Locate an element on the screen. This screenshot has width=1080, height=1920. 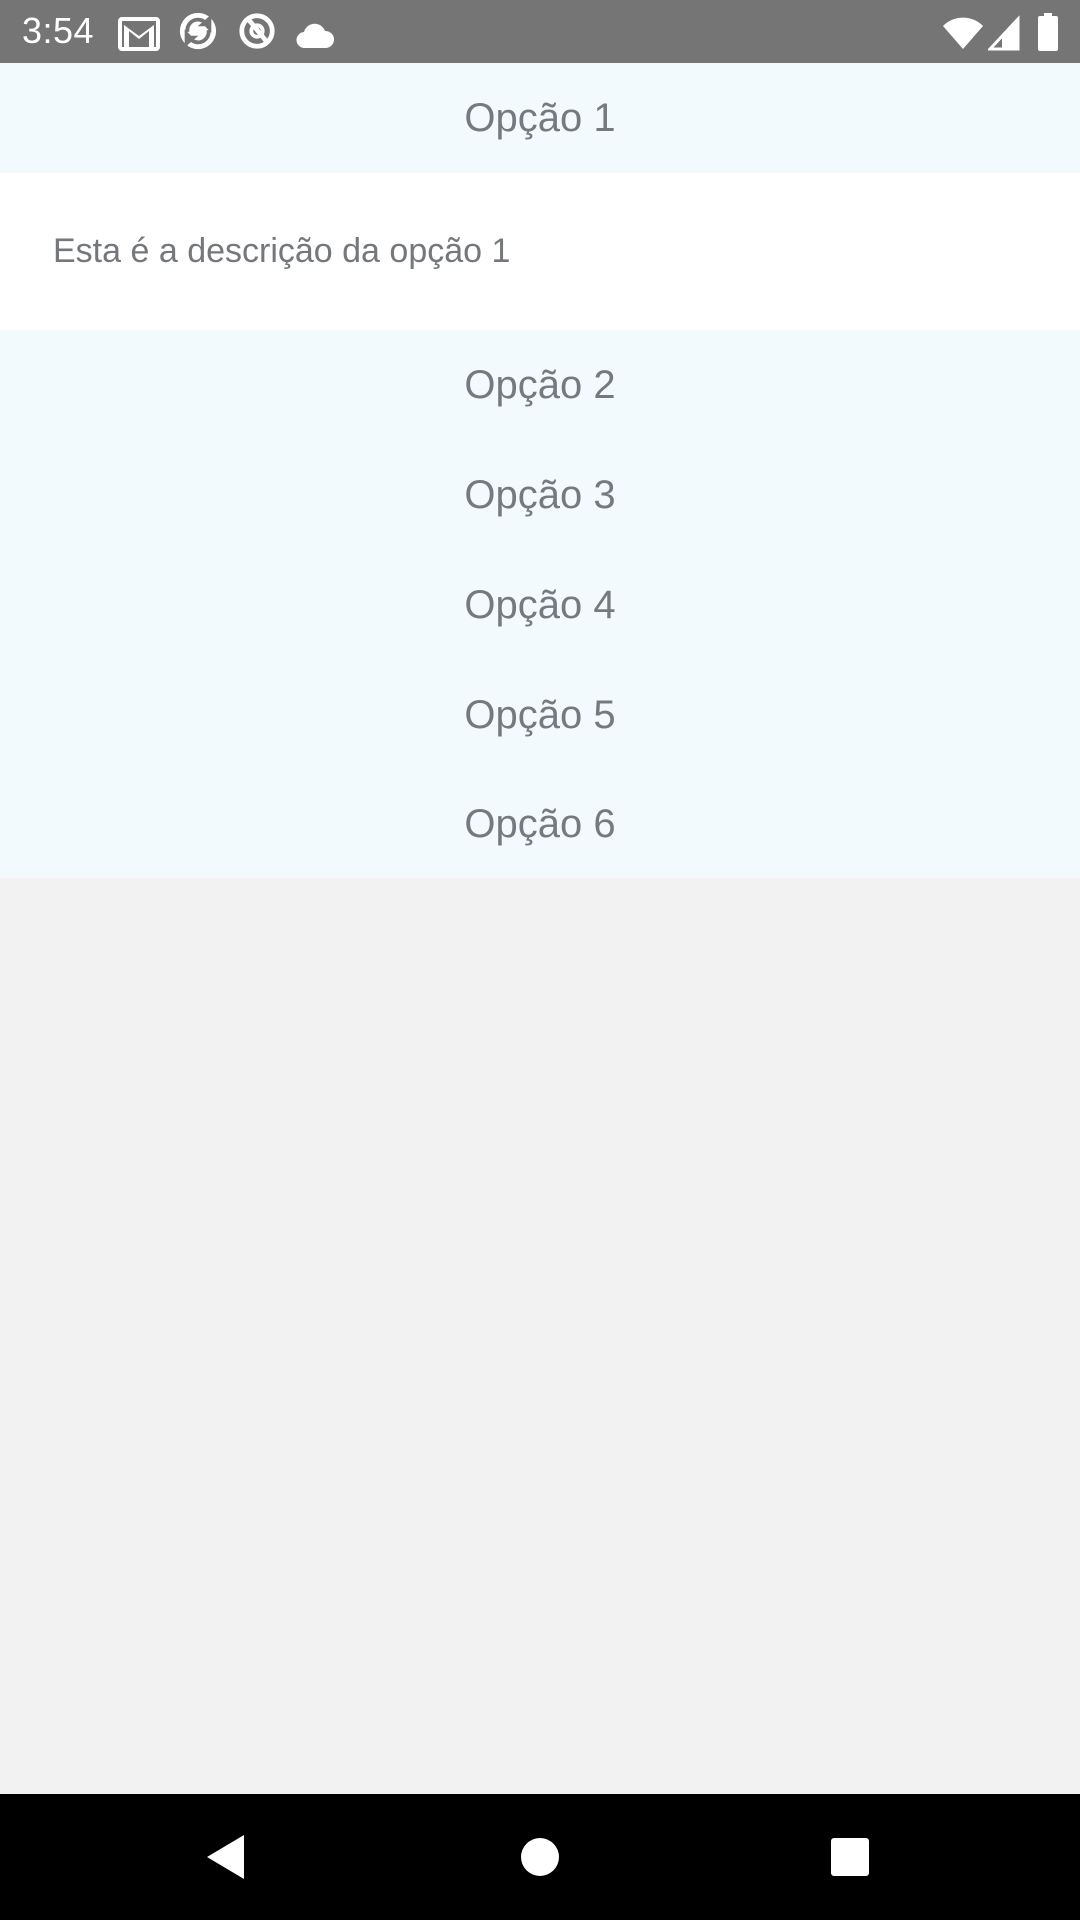
accordion-header-label: Opção 4 is located at coordinates (540, 604).